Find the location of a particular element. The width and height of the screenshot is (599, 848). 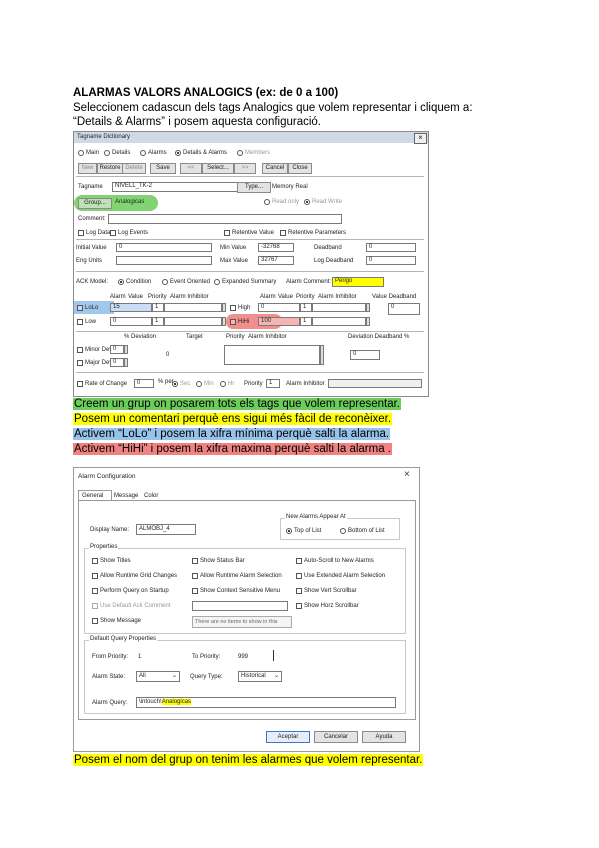

lolo-check is located at coordinates (80, 308).